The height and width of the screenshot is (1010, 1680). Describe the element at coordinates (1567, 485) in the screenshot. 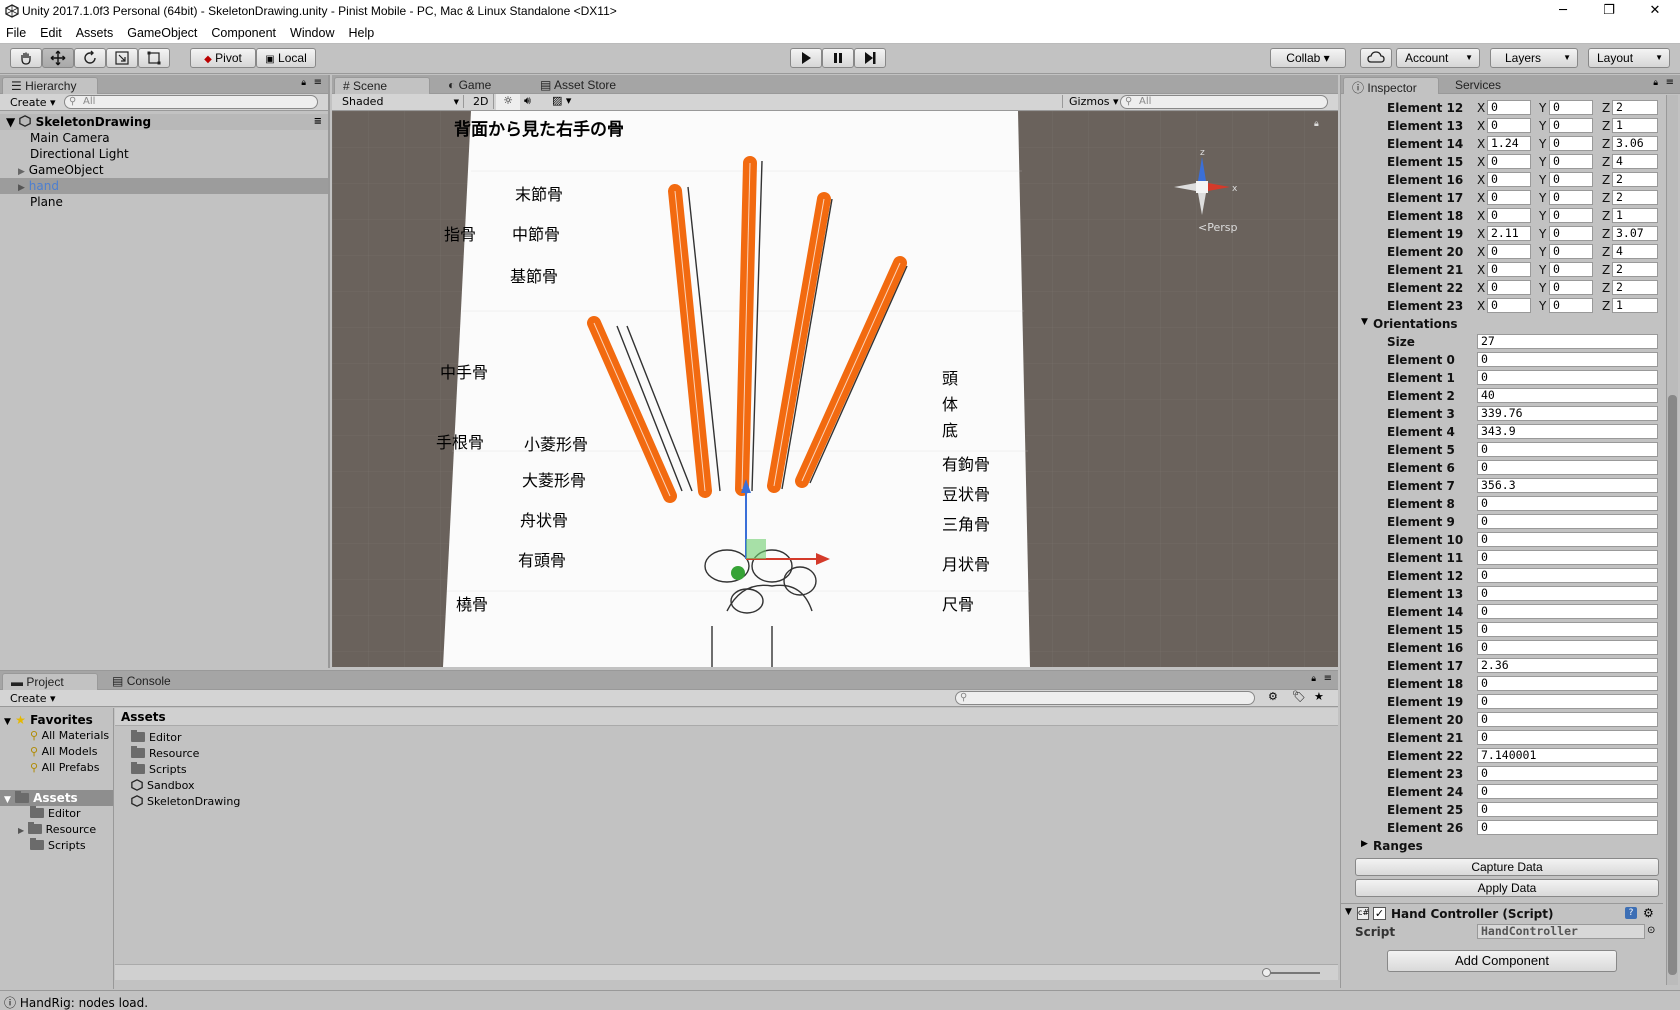

I see `orientation-field: 356.3` at that location.